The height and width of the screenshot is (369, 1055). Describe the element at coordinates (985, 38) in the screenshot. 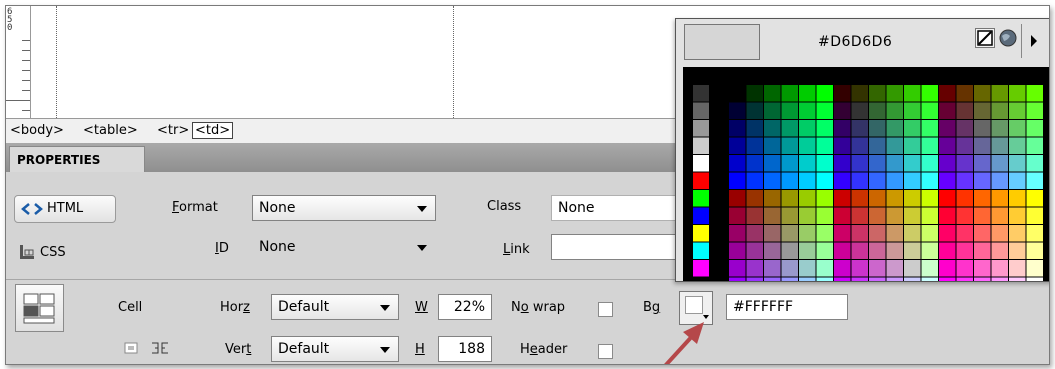

I see `default-color-button` at that location.